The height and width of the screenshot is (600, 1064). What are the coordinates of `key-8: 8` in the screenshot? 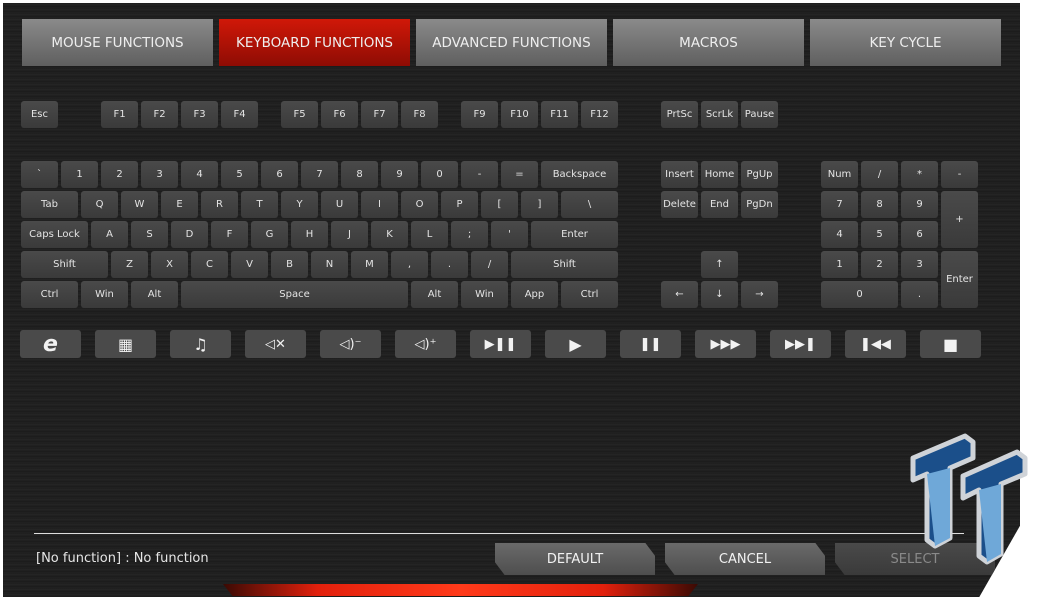 It's located at (359, 174).